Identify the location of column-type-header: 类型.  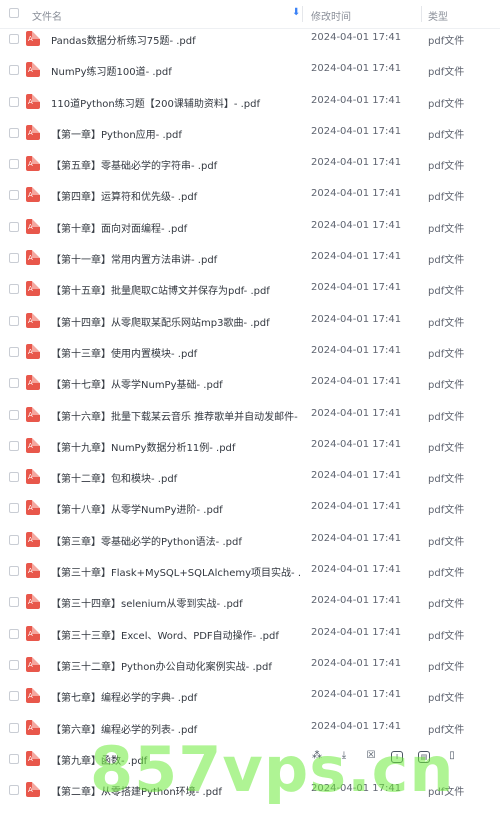
(438, 15).